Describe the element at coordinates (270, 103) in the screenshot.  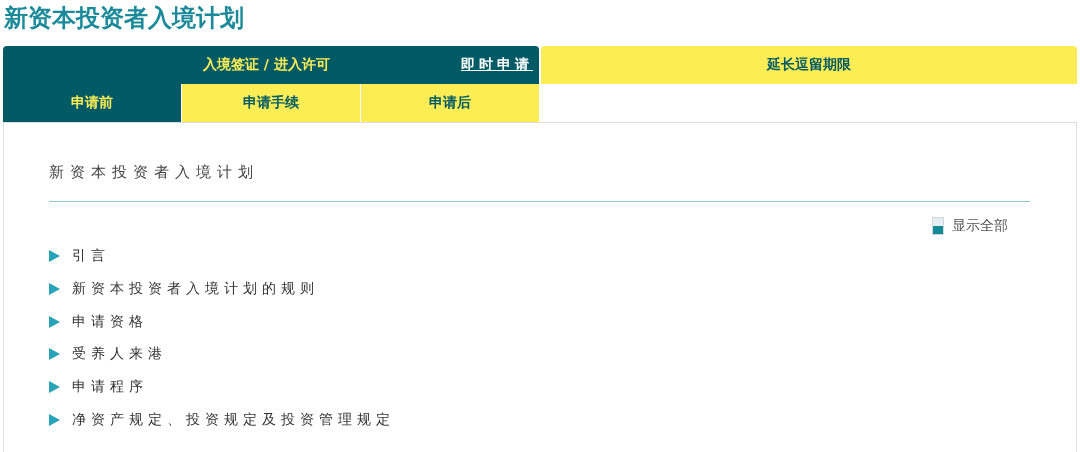
I see `tab: 申请手续` at that location.